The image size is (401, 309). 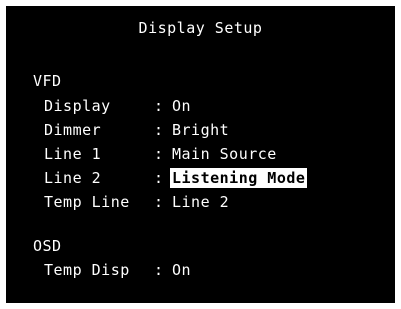 I want to click on menu-item-label: Line 1, so click(x=73, y=154).